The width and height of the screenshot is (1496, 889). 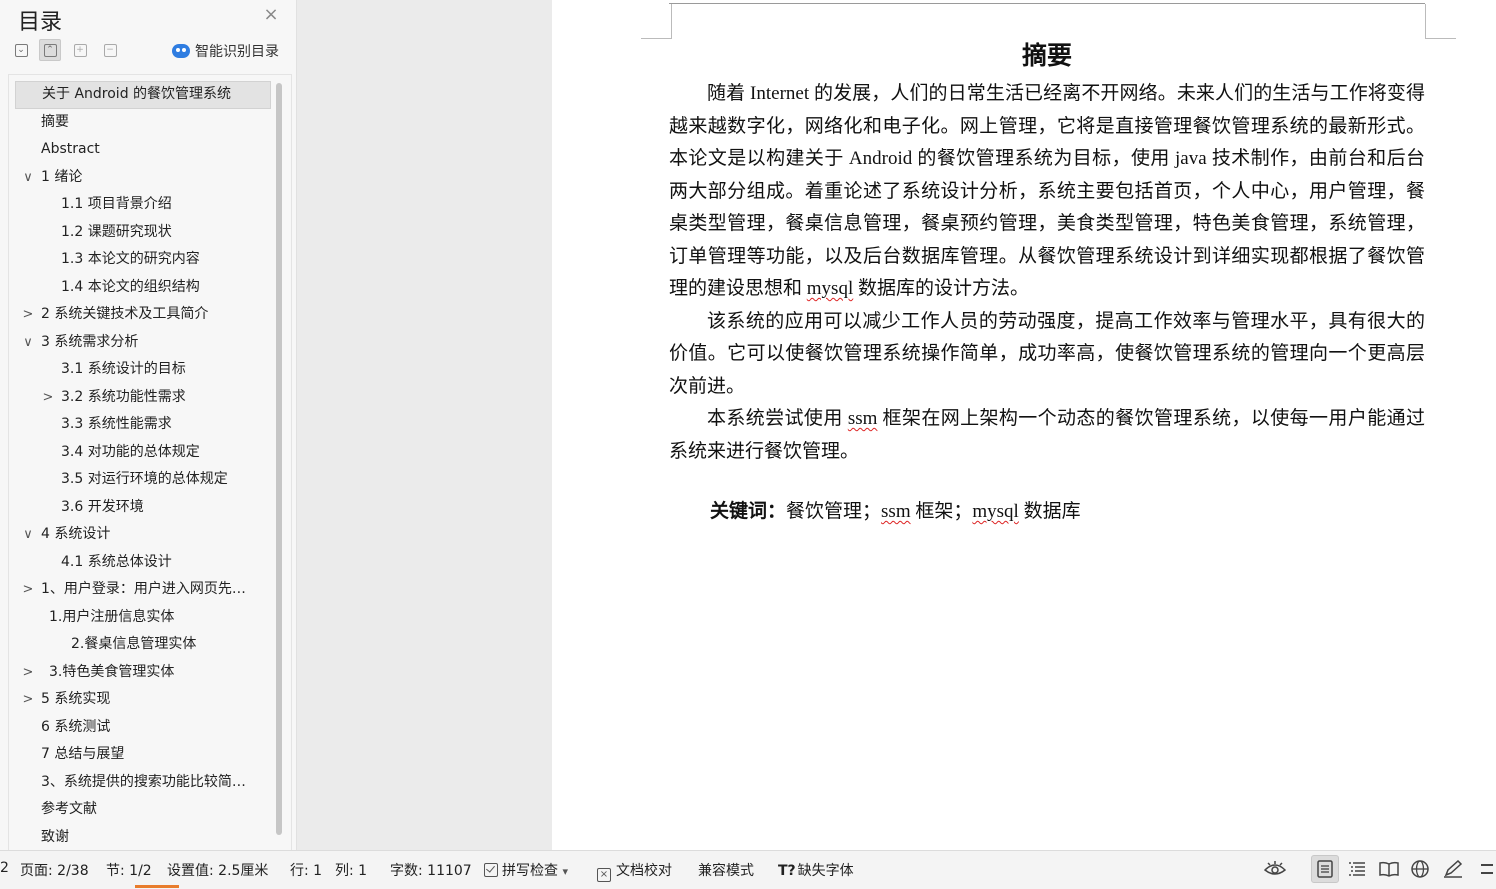 I want to click on toc-item: 3.5 对运行环境的总体规定, so click(x=143, y=480).